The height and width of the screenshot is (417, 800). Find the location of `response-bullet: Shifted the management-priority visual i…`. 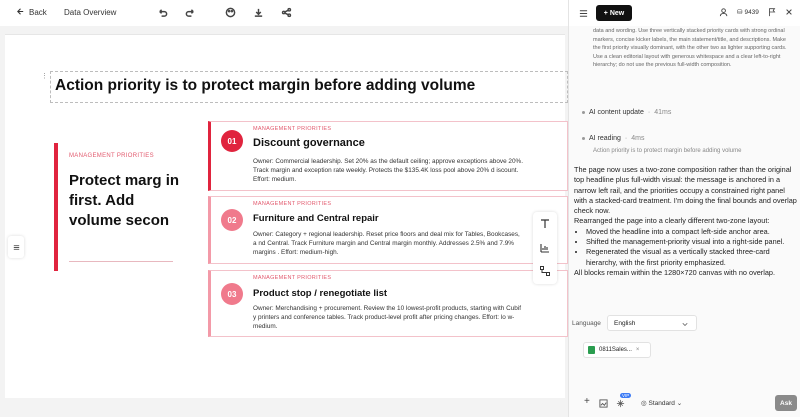

response-bullet: Shifted the management-priority visual i… is located at coordinates (691, 242).